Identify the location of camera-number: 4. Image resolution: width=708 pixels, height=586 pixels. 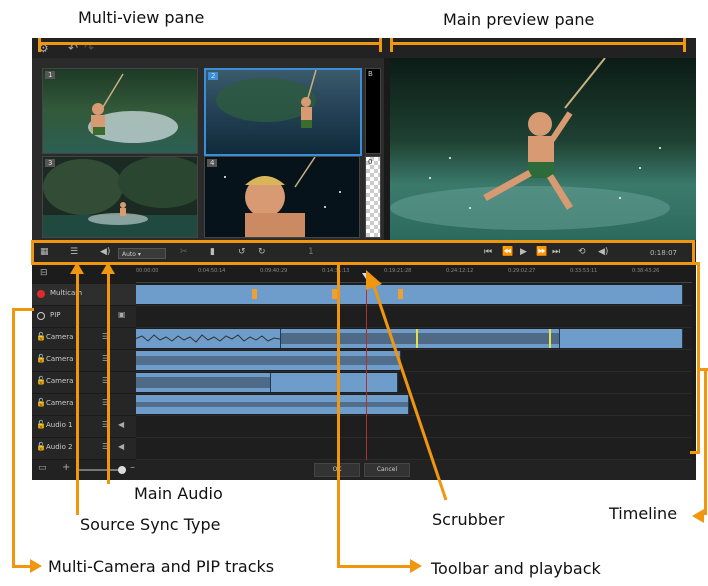
(212, 163).